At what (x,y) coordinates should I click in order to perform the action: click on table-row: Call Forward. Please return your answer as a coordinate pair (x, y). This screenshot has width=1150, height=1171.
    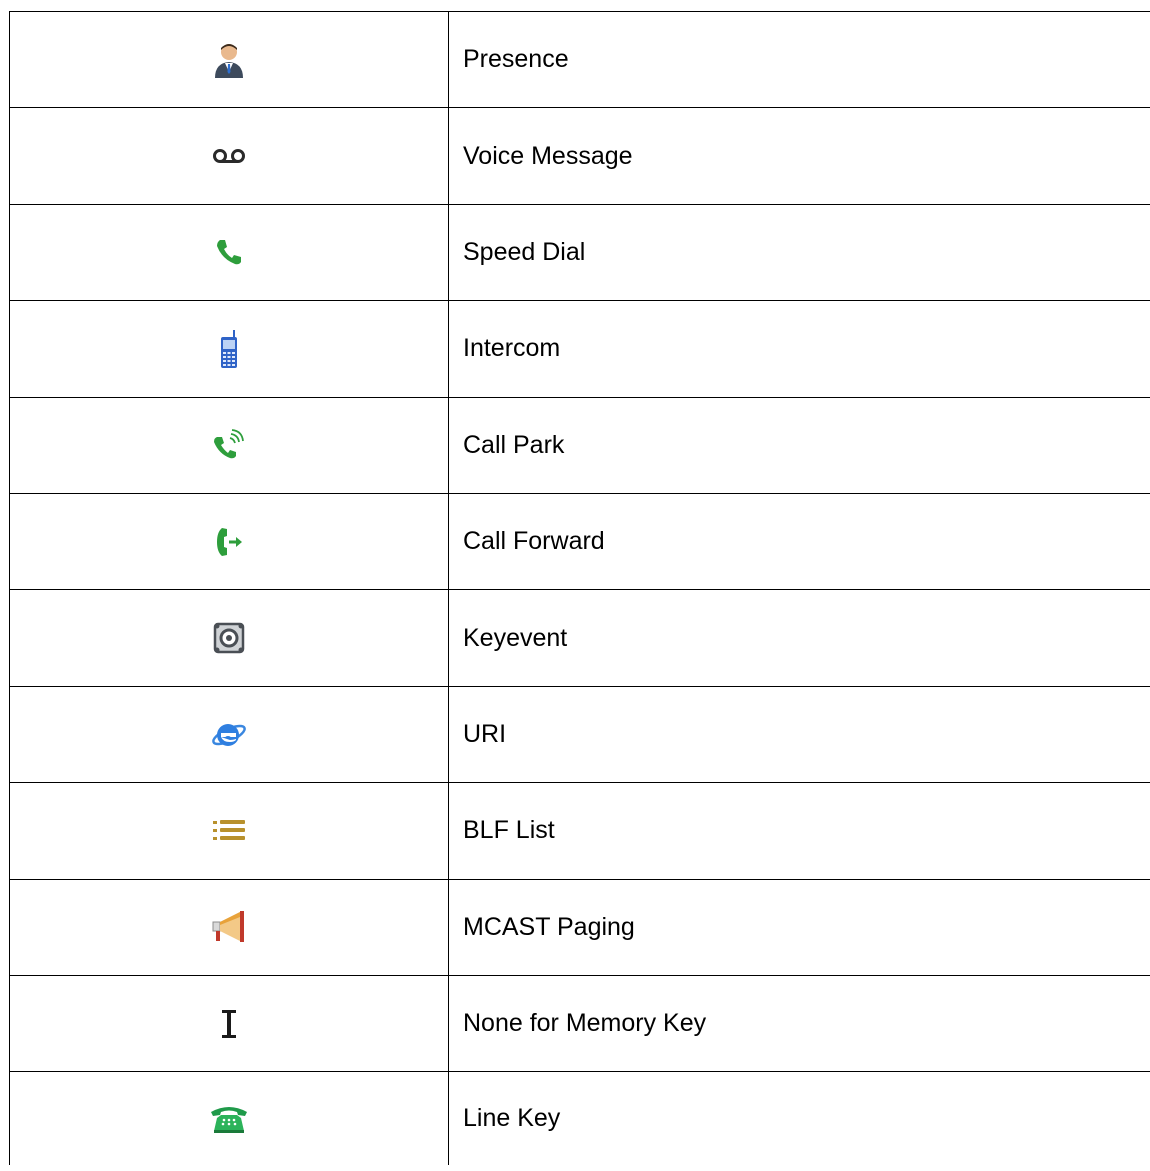
    Looking at the image, I should click on (580, 542).